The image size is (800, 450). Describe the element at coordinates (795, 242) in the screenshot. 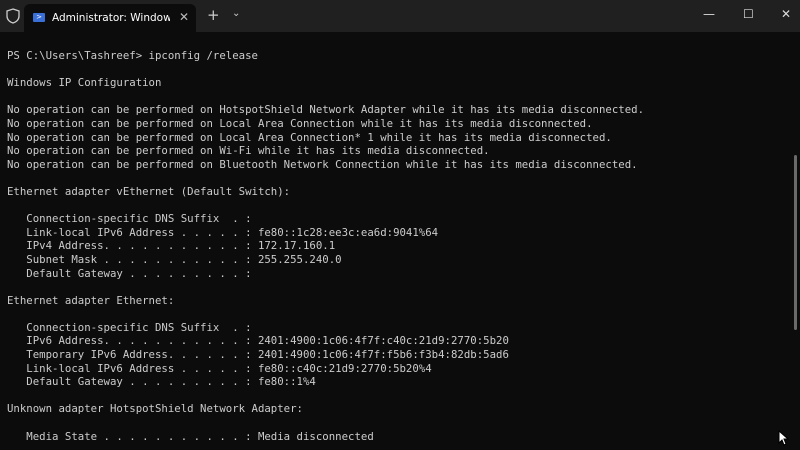

I see `scrollbar` at that location.